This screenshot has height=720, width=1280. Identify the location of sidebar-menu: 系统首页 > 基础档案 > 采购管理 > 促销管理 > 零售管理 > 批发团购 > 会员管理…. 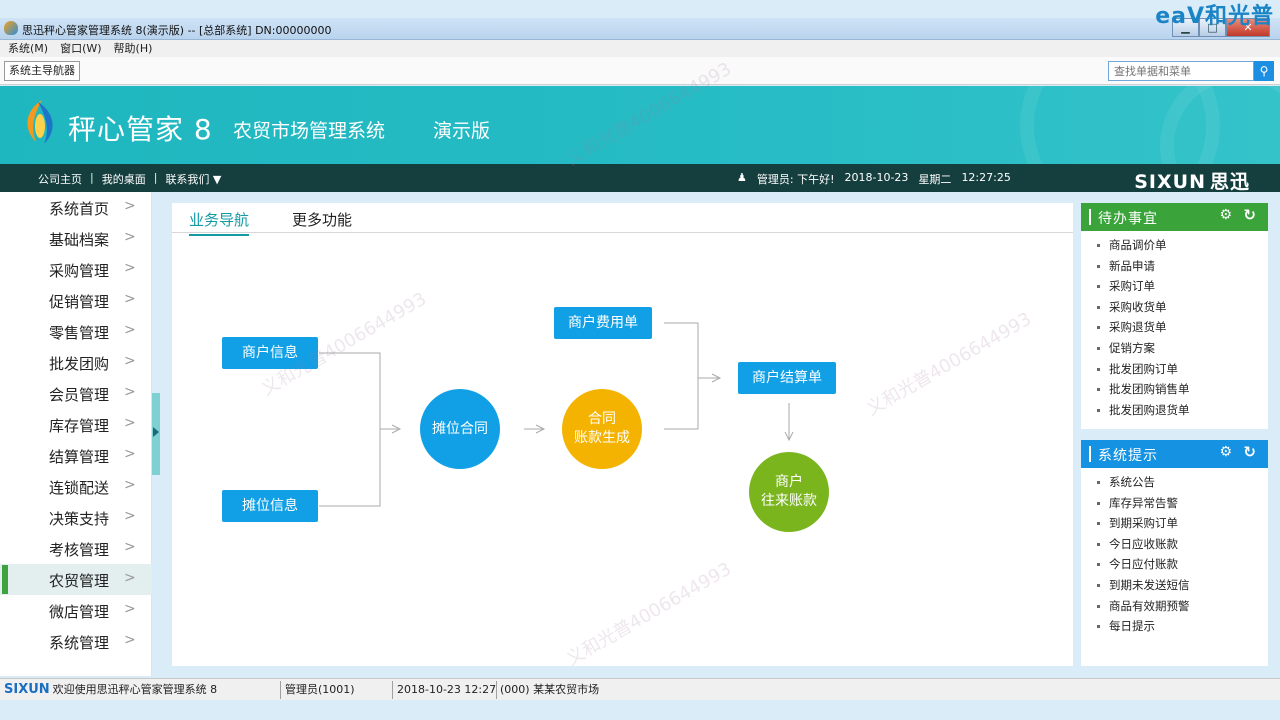
(76, 434).